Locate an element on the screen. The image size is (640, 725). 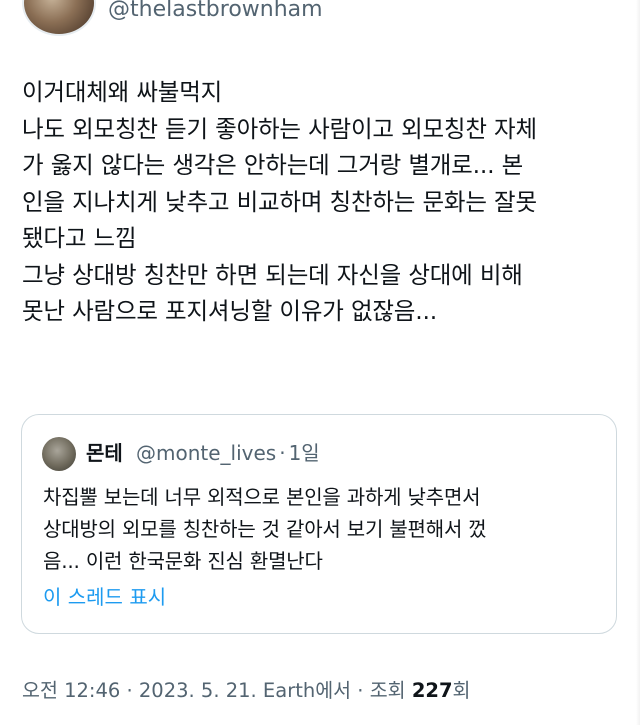
tweet-source: Earth에서 is located at coordinates (304, 690).